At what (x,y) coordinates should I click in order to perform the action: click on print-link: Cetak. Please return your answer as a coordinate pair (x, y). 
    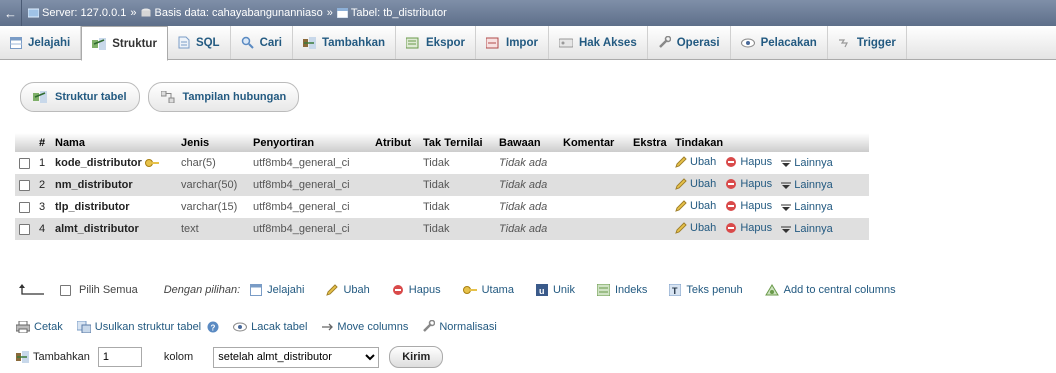
    Looking at the image, I should click on (39, 326).